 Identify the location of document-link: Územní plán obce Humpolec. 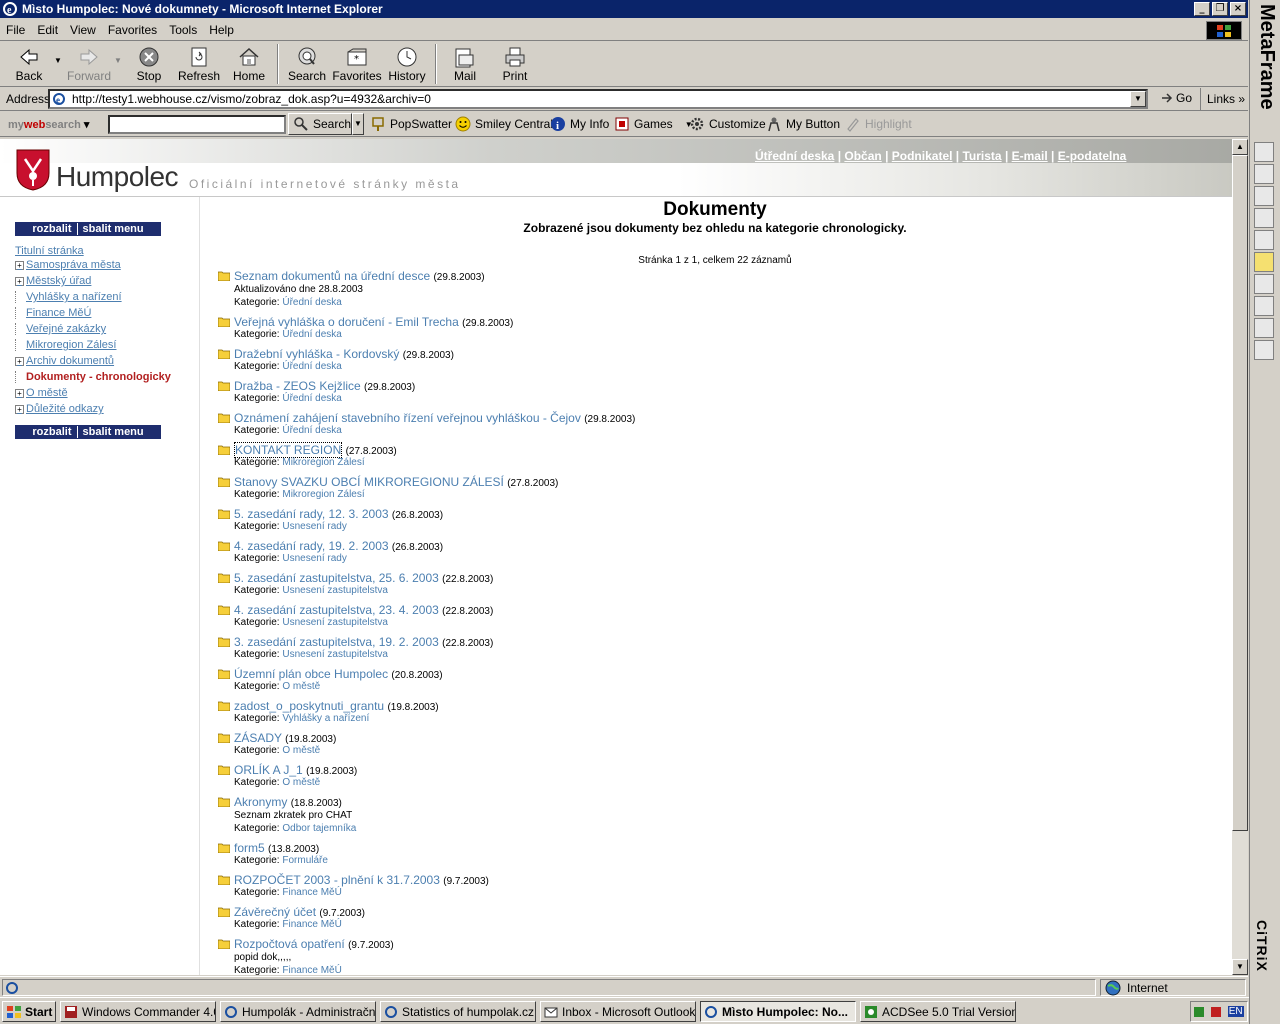
(311, 674).